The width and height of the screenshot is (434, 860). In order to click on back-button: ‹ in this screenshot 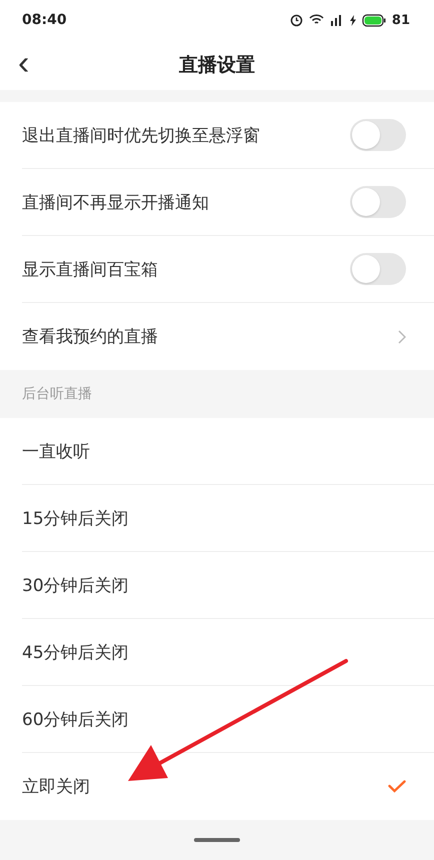, I will do `click(24, 63)`.